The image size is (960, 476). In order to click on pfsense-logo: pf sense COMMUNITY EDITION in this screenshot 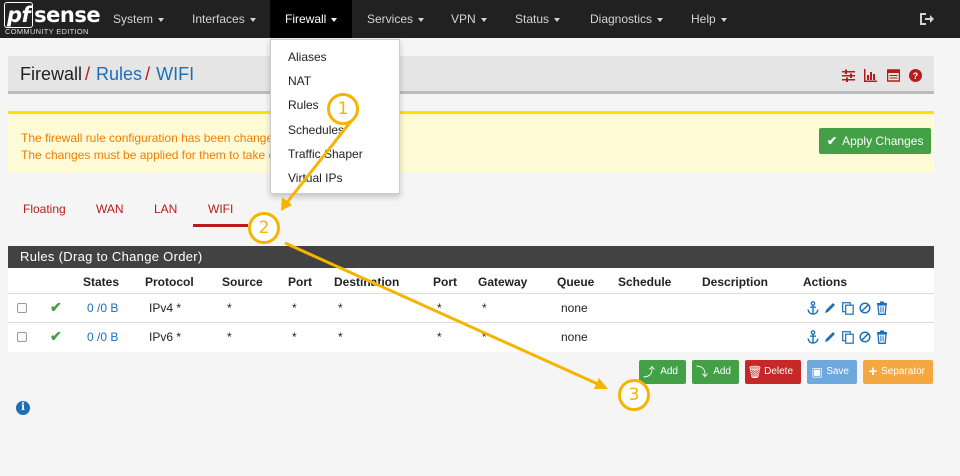, I will do `click(52, 19)`.